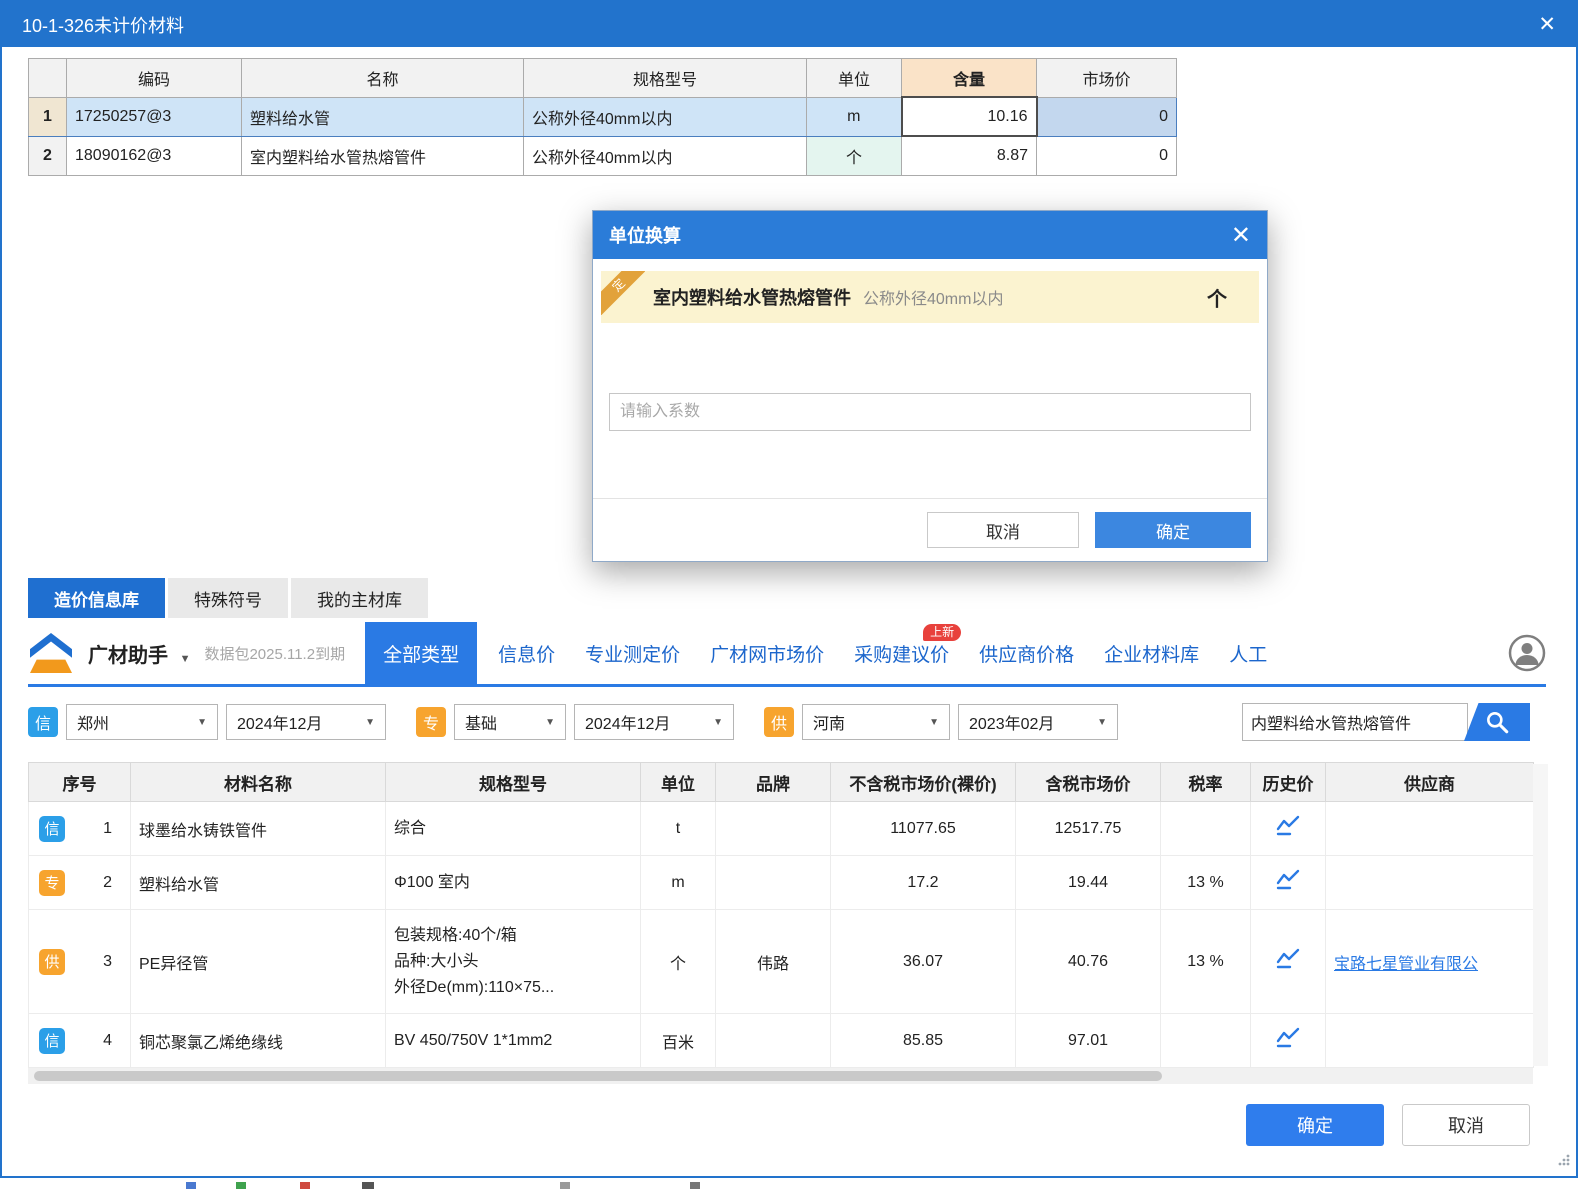  I want to click on nav-all-types: 全部类型, so click(421, 653).